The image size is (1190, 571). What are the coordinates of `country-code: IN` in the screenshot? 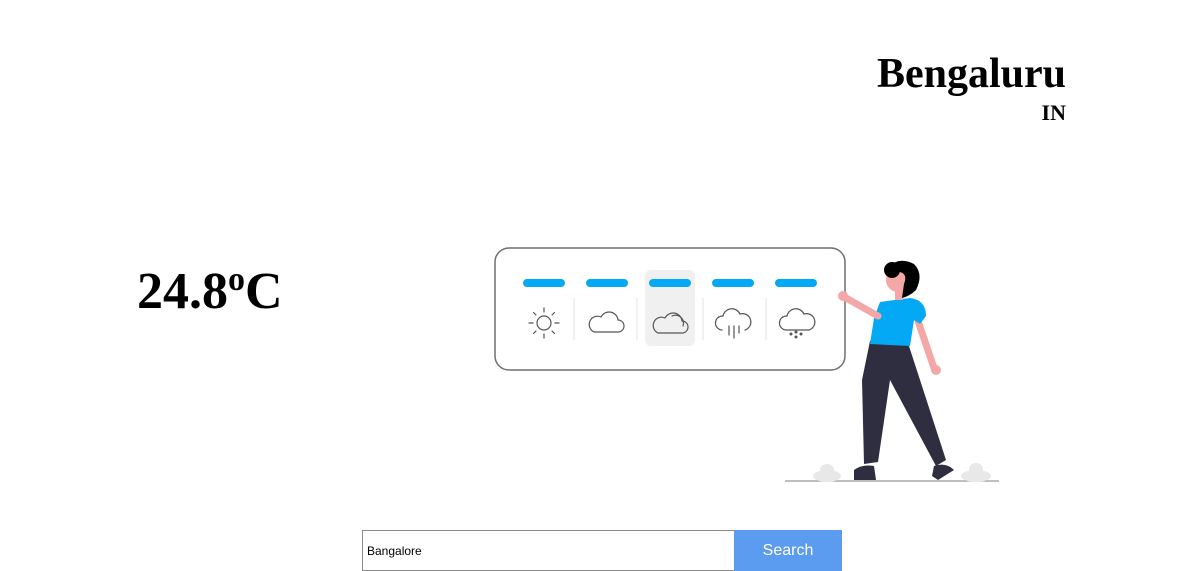 It's located at (1053, 112).